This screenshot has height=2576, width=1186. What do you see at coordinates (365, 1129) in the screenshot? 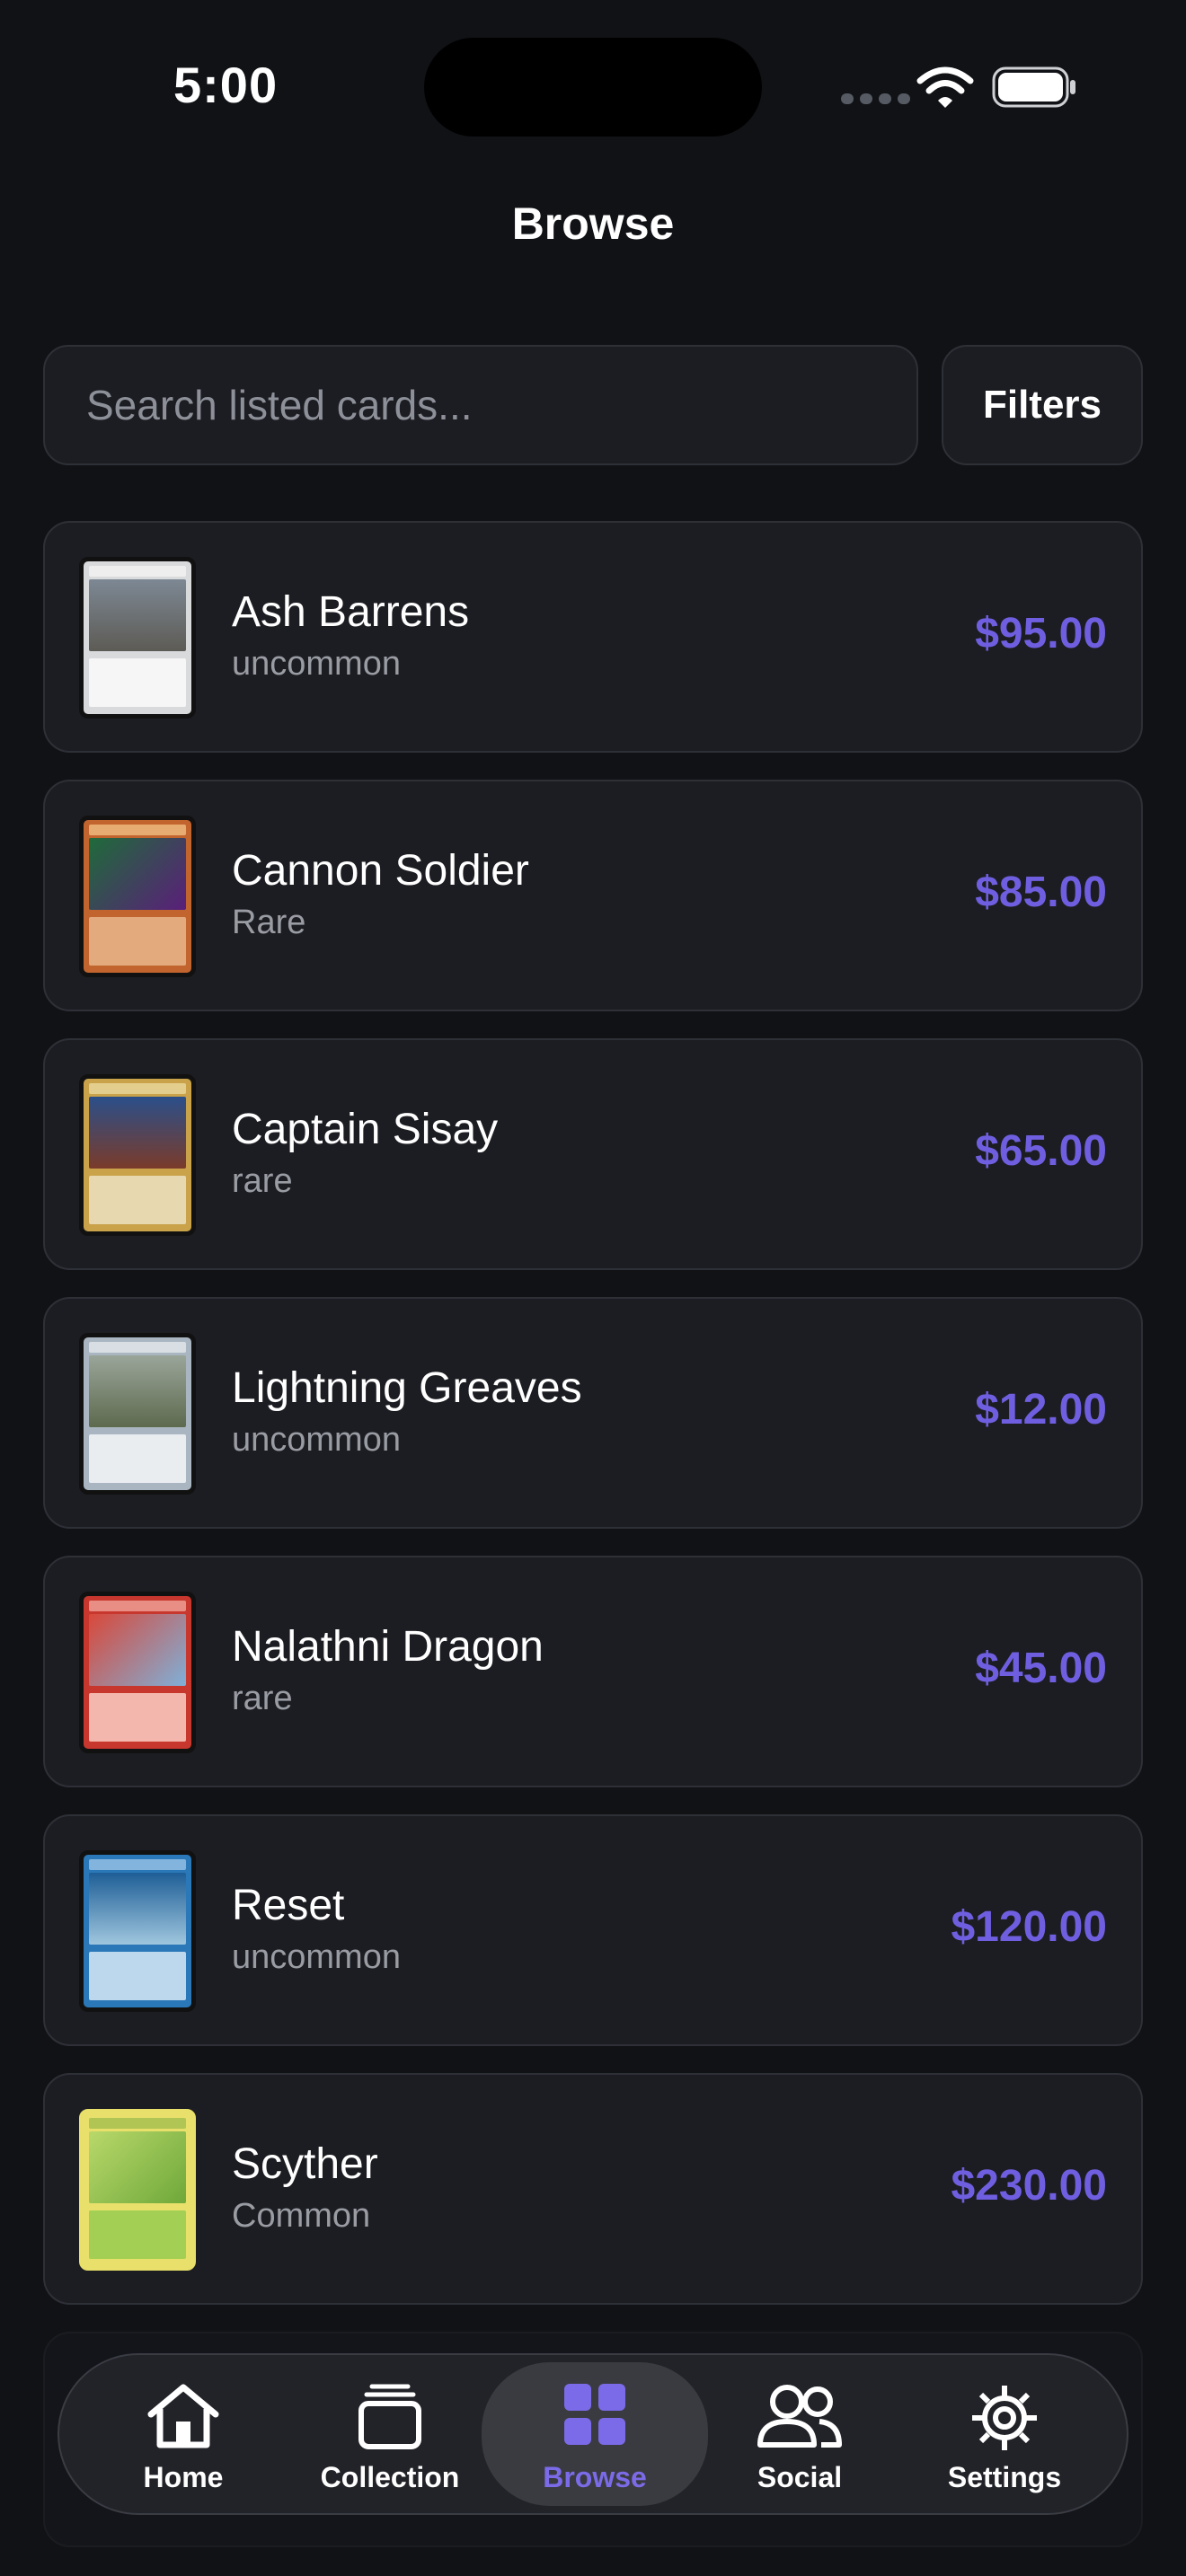
I see `card-name: Captain Sisay` at bounding box center [365, 1129].